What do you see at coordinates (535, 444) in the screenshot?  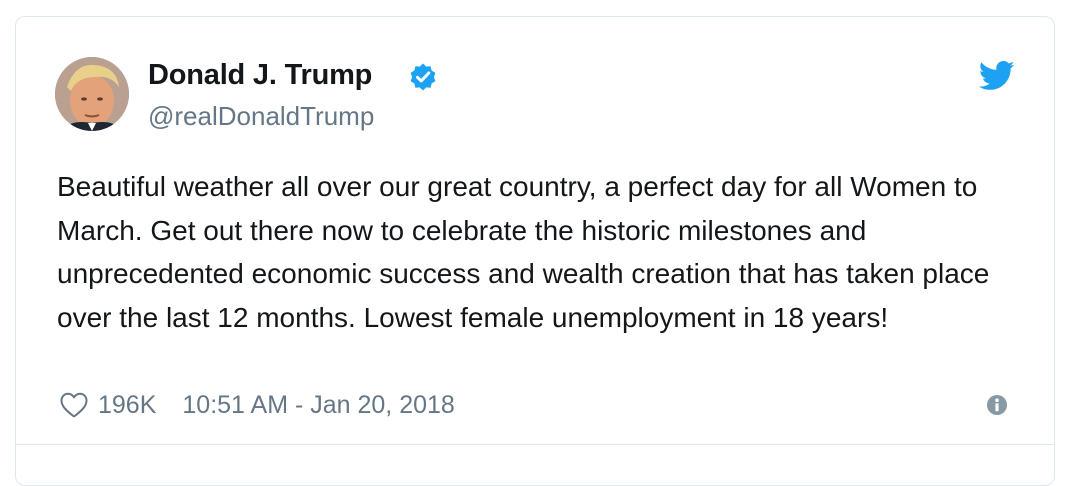 I see `divider` at bounding box center [535, 444].